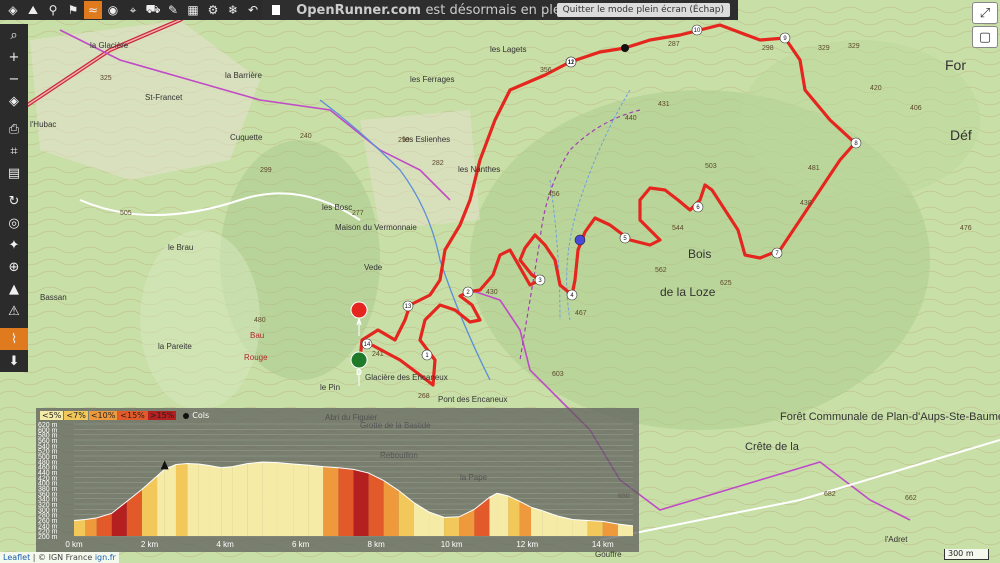 This screenshot has width=1000, height=563. What do you see at coordinates (233, 10) in the screenshot?
I see `ski-icon: ❄` at bounding box center [233, 10].